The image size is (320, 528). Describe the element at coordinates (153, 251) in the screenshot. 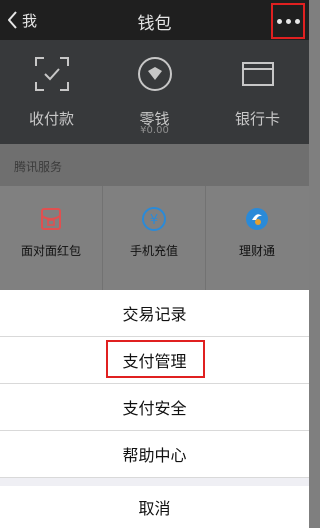

I see `service-label: 手机充值` at that location.